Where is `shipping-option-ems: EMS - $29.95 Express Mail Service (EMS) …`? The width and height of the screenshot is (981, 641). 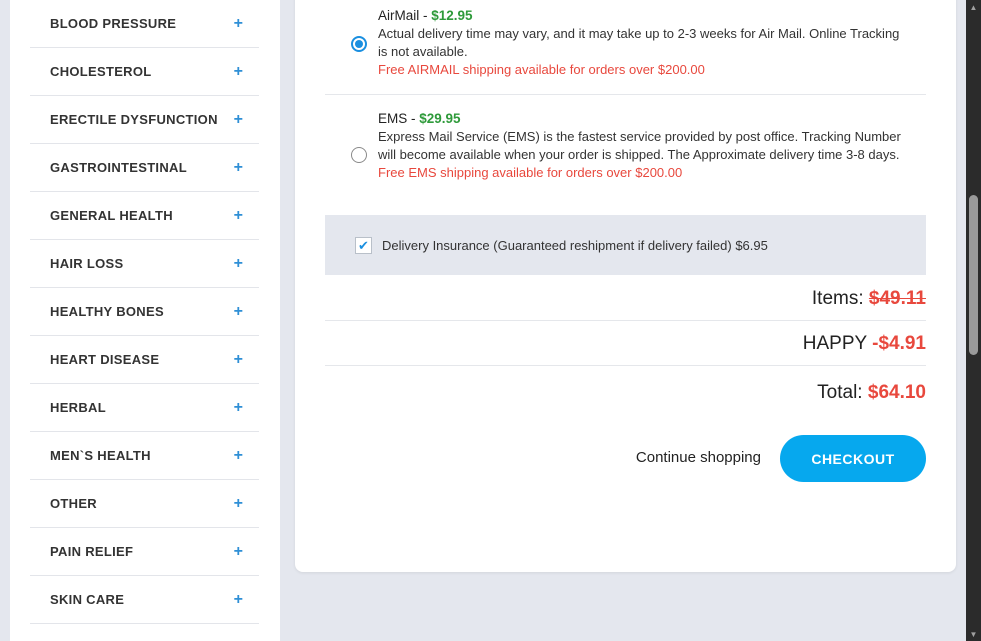 shipping-option-ems: EMS - $29.95 Express Mail Service (EMS) … is located at coordinates (625, 152).